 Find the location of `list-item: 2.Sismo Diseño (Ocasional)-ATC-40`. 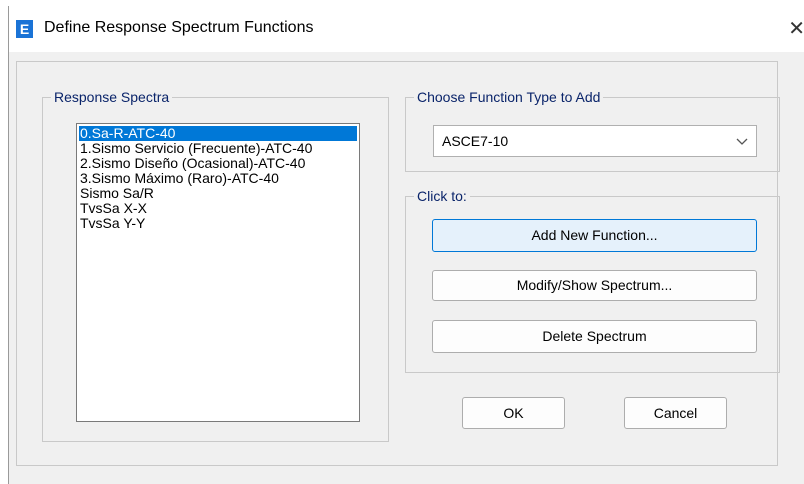

list-item: 2.Sismo Diseño (Ocasional)-ATC-40 is located at coordinates (218, 163).